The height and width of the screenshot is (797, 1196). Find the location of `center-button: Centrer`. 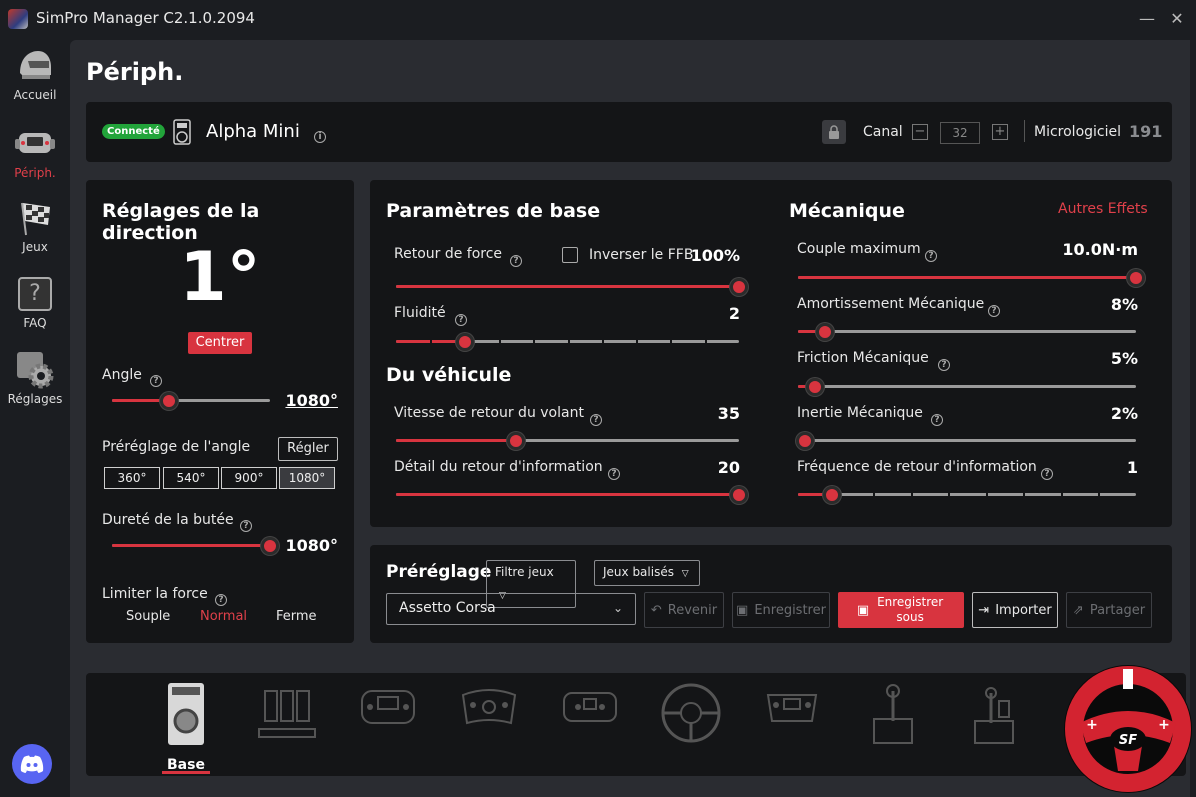

center-button: Centrer is located at coordinates (220, 343).